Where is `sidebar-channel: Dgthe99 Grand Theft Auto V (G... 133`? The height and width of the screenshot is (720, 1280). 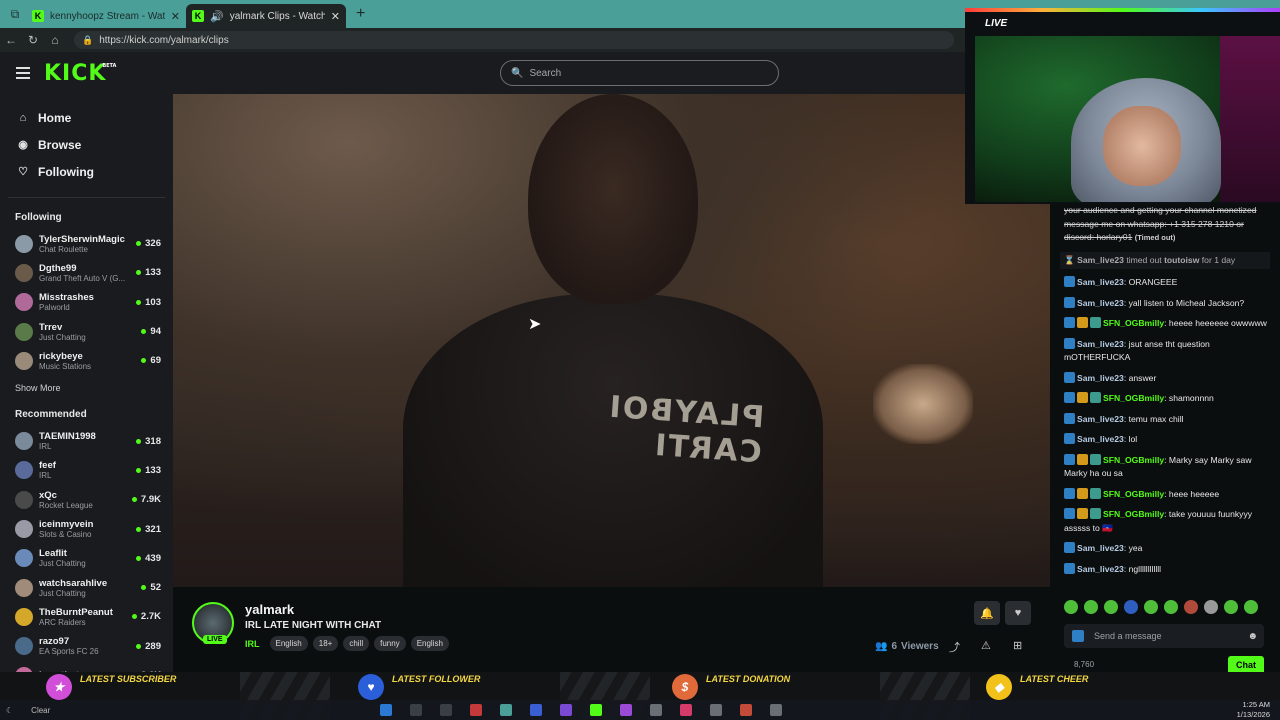 sidebar-channel: Dgthe99 Grand Theft Auto V (G... 133 is located at coordinates (86, 272).